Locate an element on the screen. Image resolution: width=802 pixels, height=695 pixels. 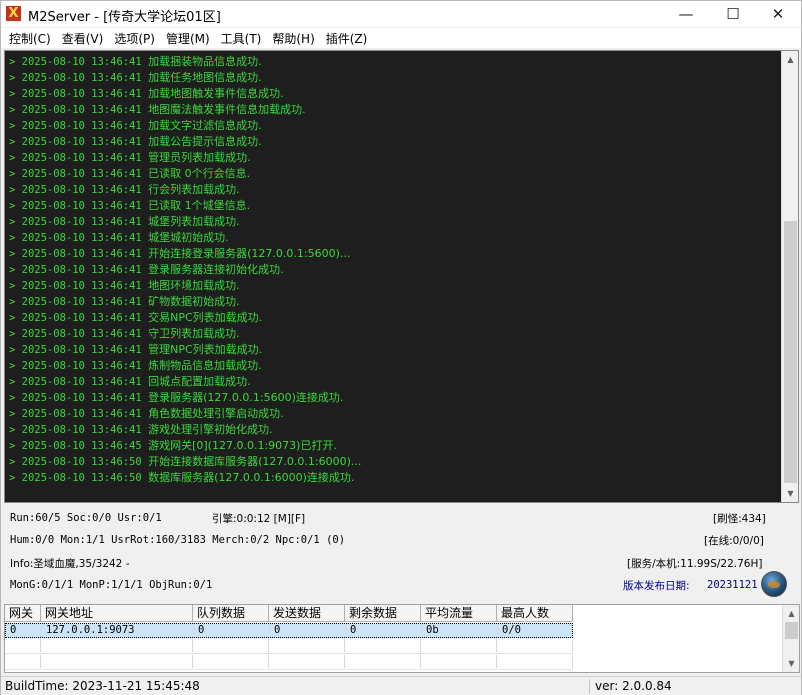
menu-tools: 工具(T) is located at coordinates (241, 38).